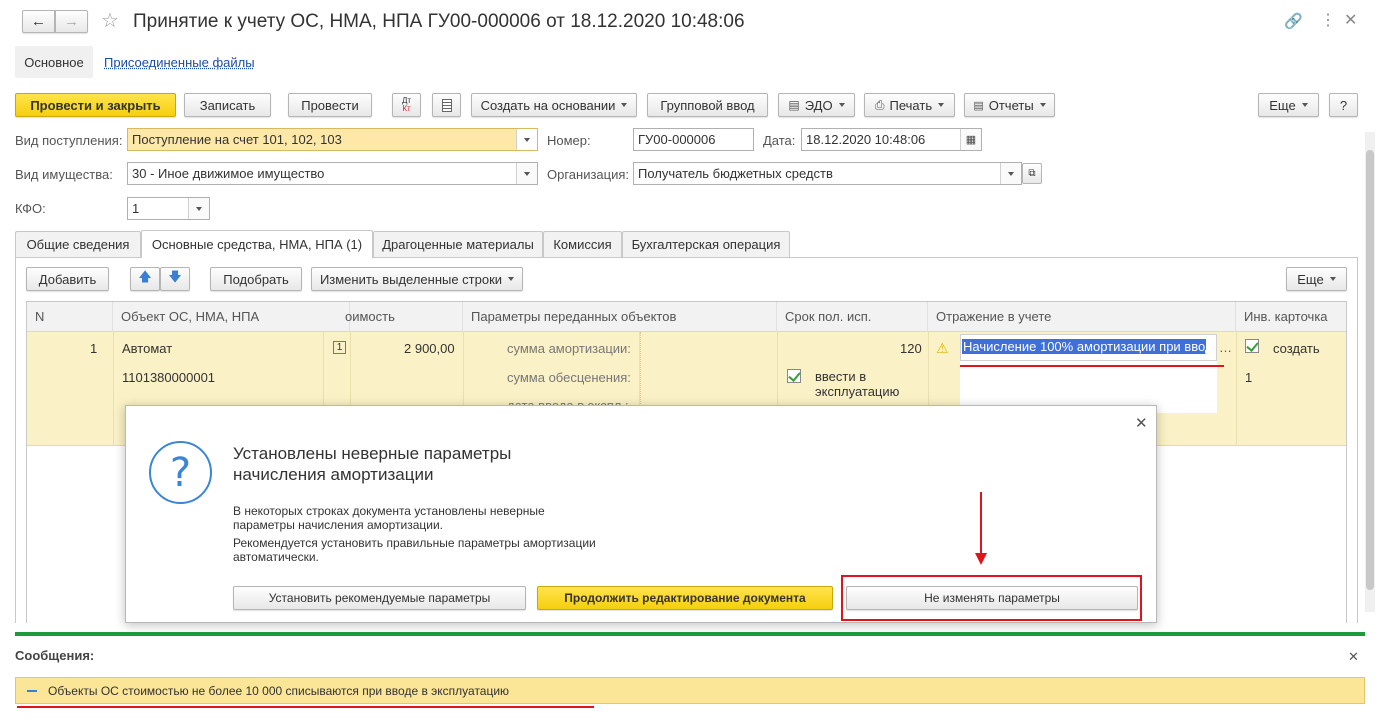 The image size is (1379, 720). I want to click on reports-label: Отчеты, so click(1011, 105).